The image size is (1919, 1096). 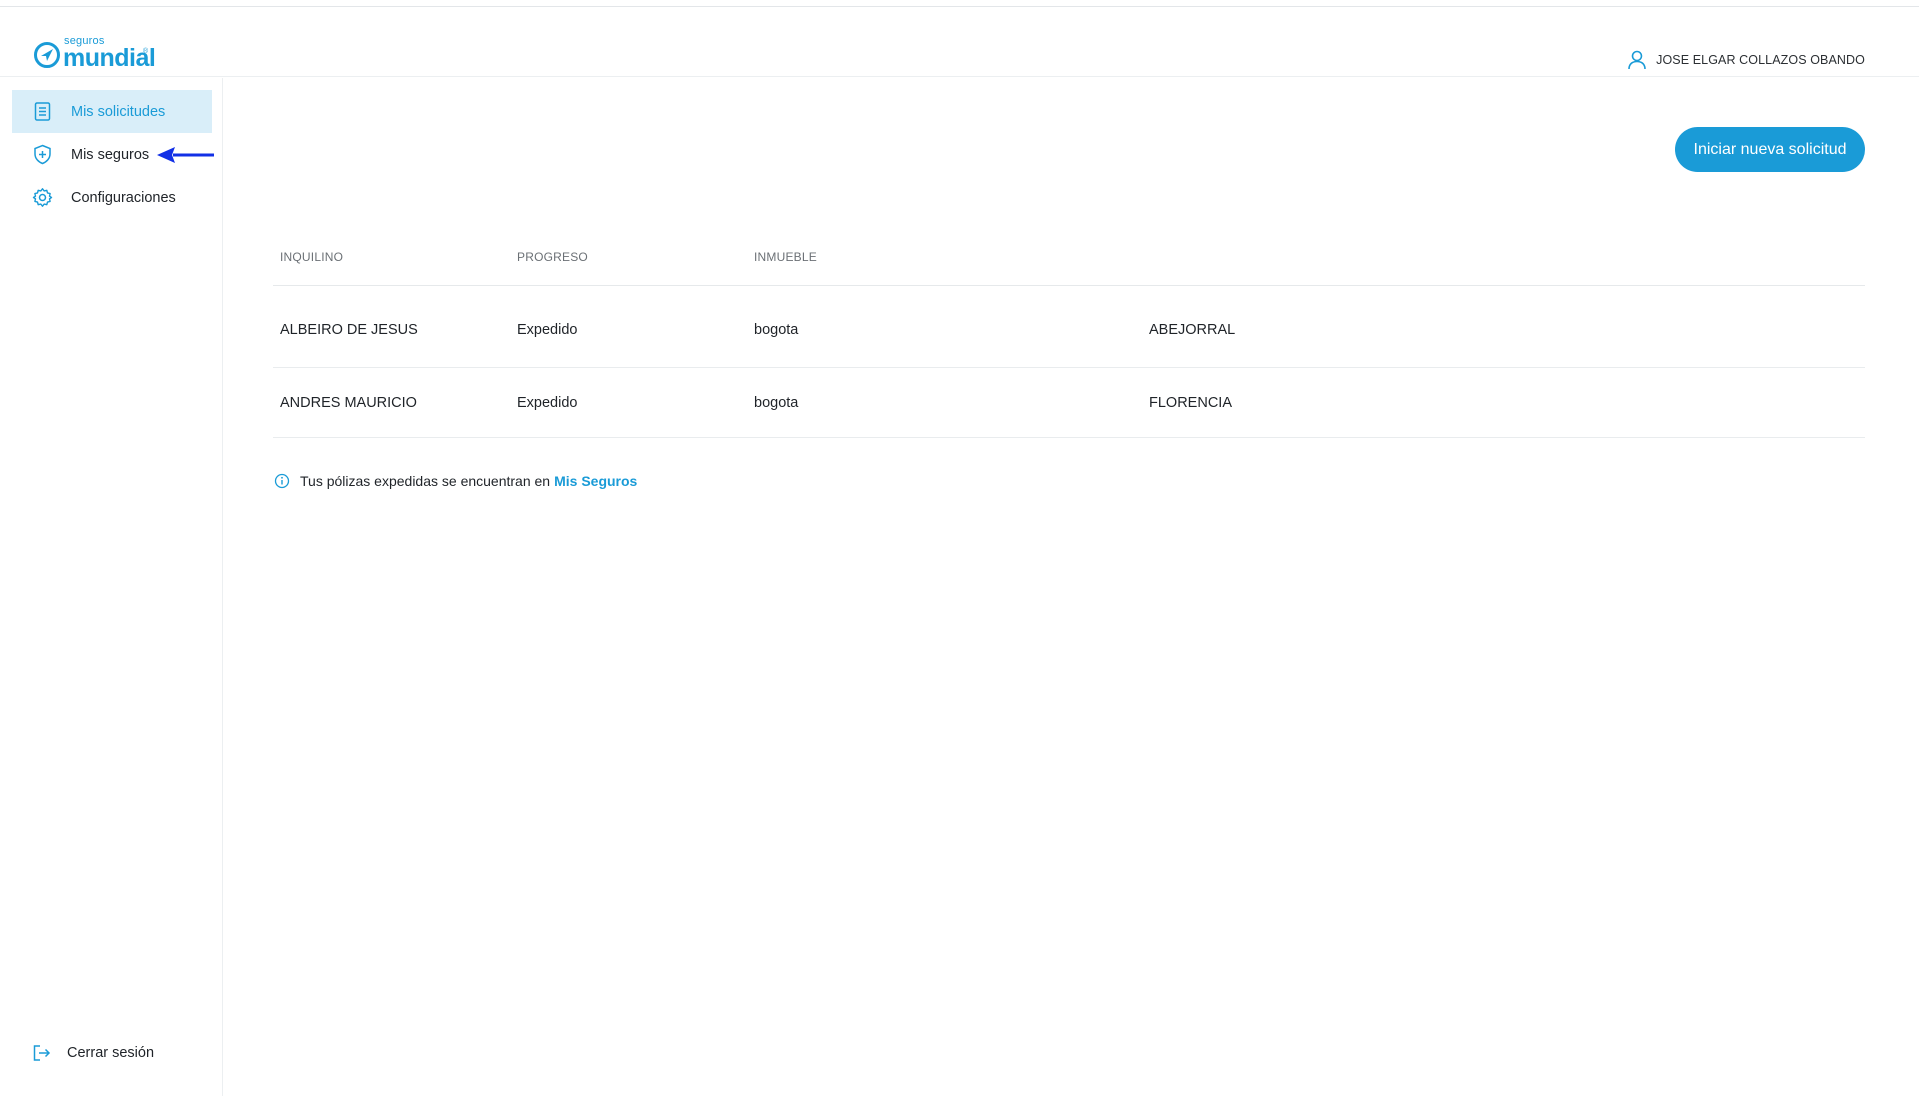 What do you see at coordinates (42, 111) in the screenshot?
I see `document-icon` at bounding box center [42, 111].